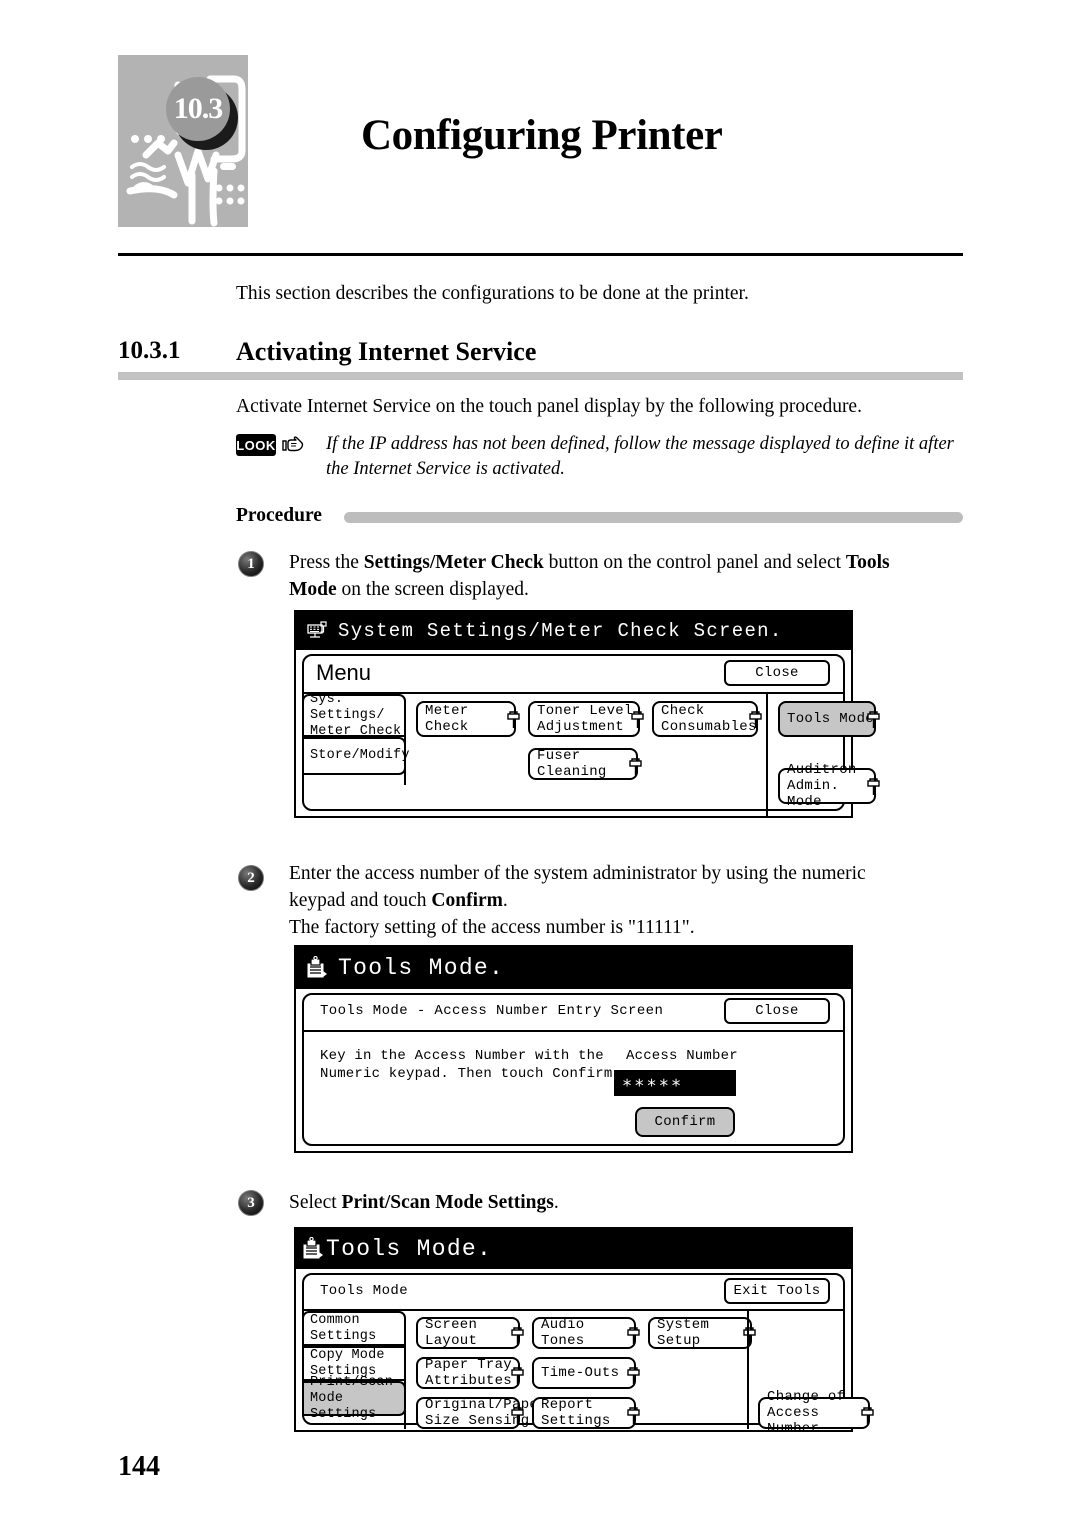  I want to click on section-title: Activating Internet Service, so click(386, 351).